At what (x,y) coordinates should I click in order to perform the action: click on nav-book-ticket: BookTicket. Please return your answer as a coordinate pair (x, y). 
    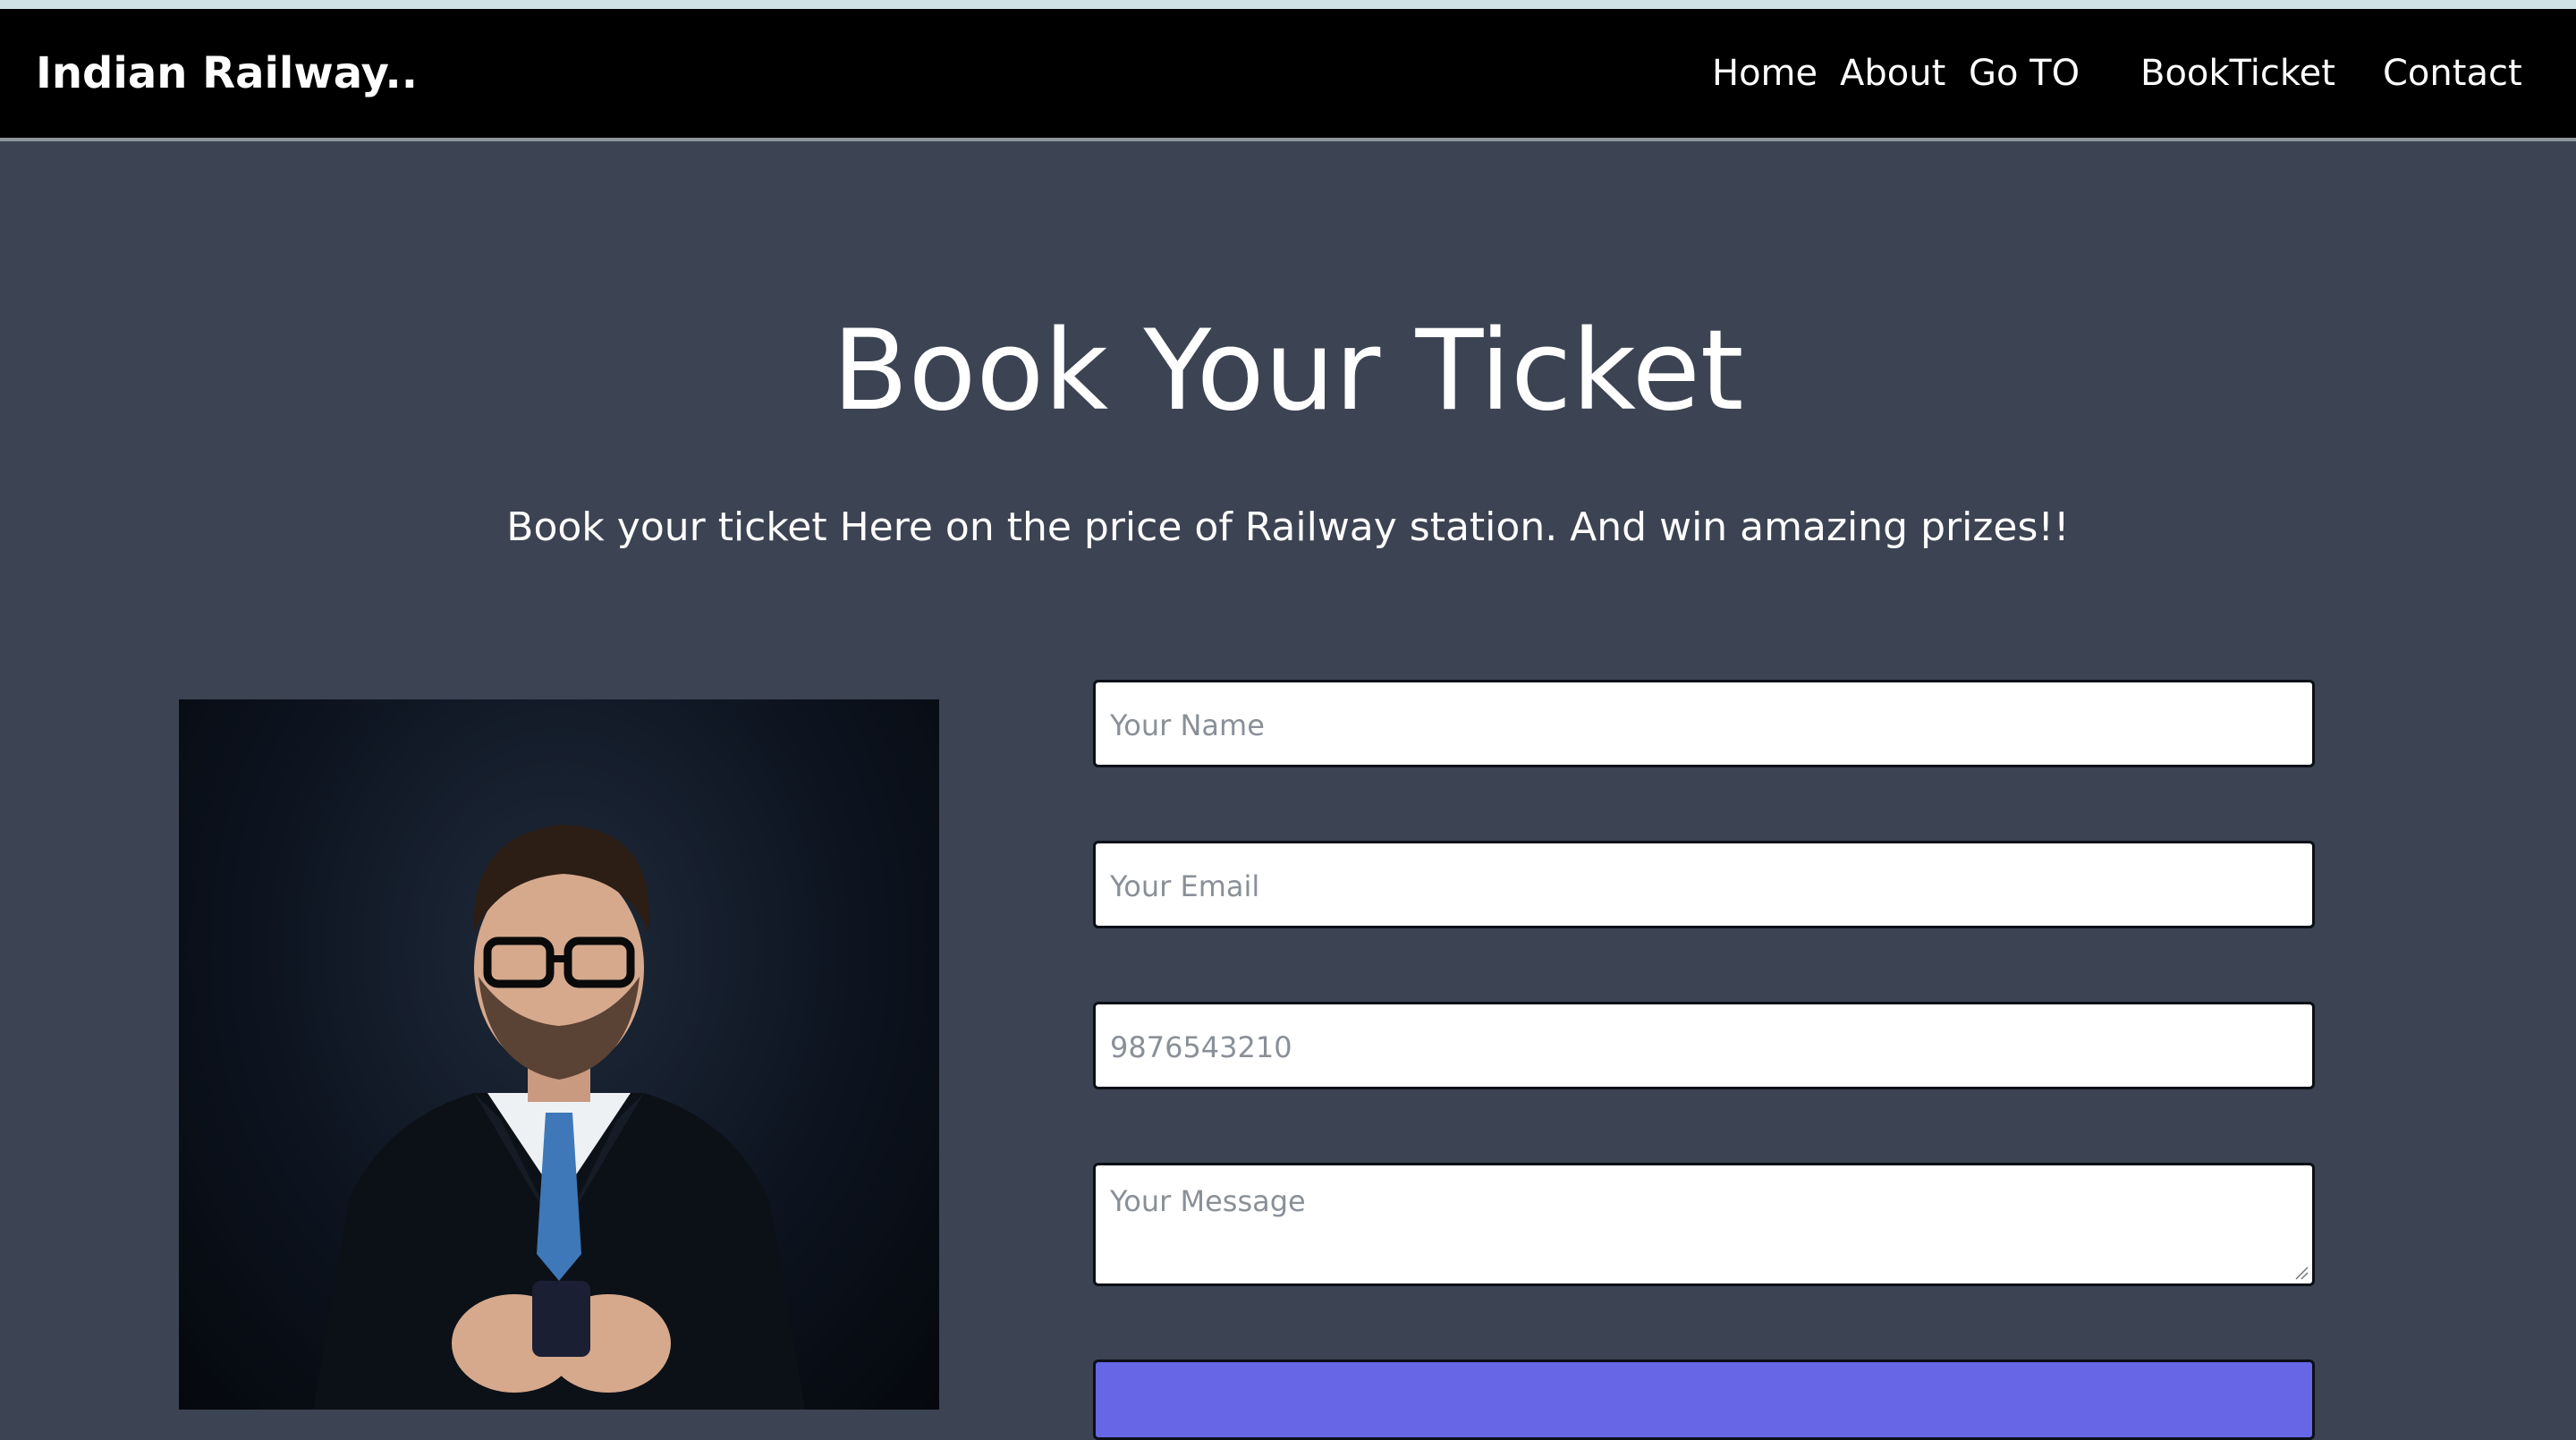
    Looking at the image, I should click on (2237, 73).